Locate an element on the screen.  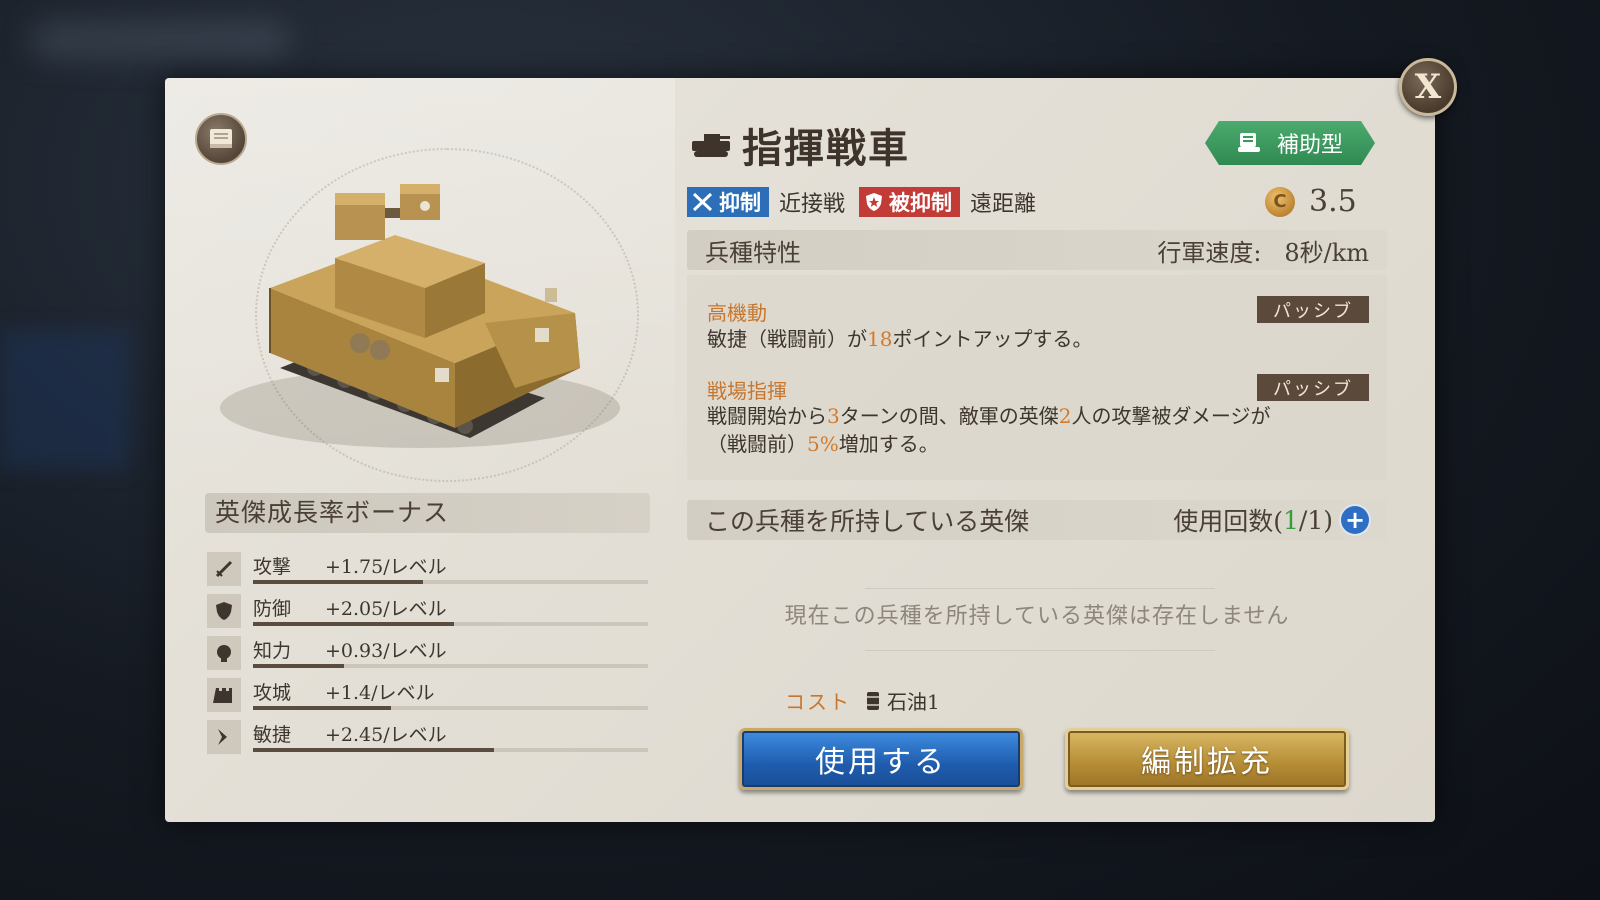
traits-title: 兵種特性 is located at coordinates (753, 252).